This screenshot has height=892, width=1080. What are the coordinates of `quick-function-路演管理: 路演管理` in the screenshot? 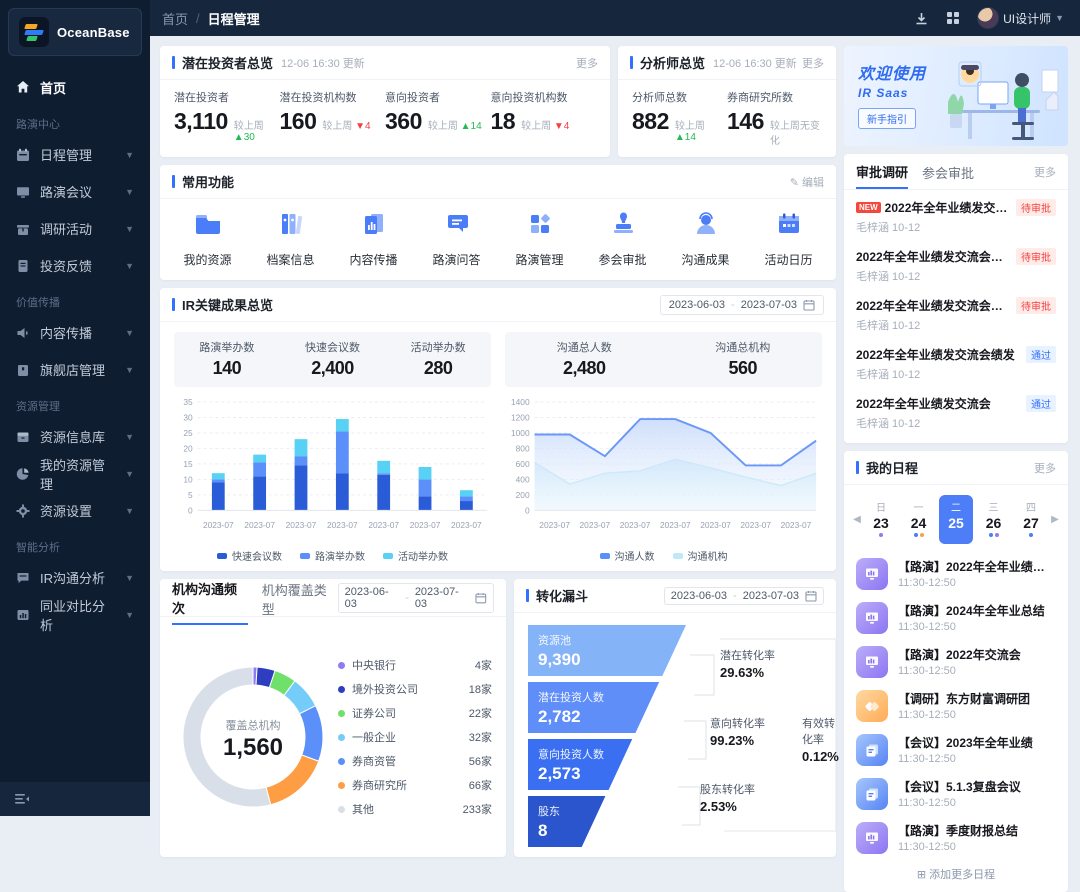 It's located at (539, 238).